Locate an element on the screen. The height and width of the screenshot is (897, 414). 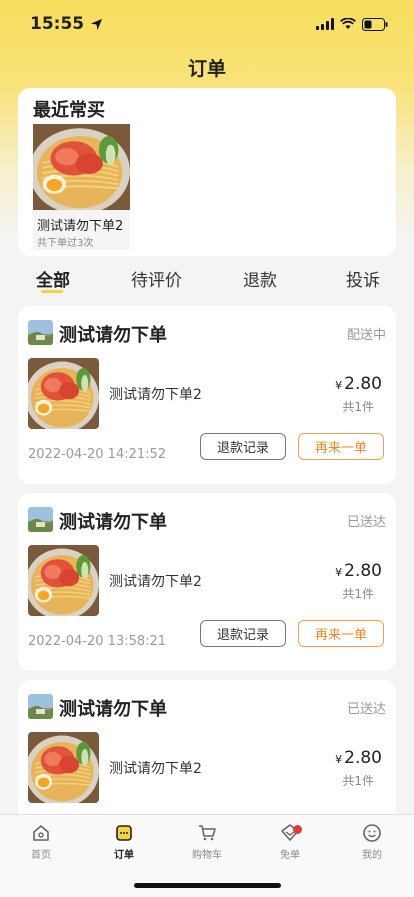
order-status: 配送中 is located at coordinates (366, 335).